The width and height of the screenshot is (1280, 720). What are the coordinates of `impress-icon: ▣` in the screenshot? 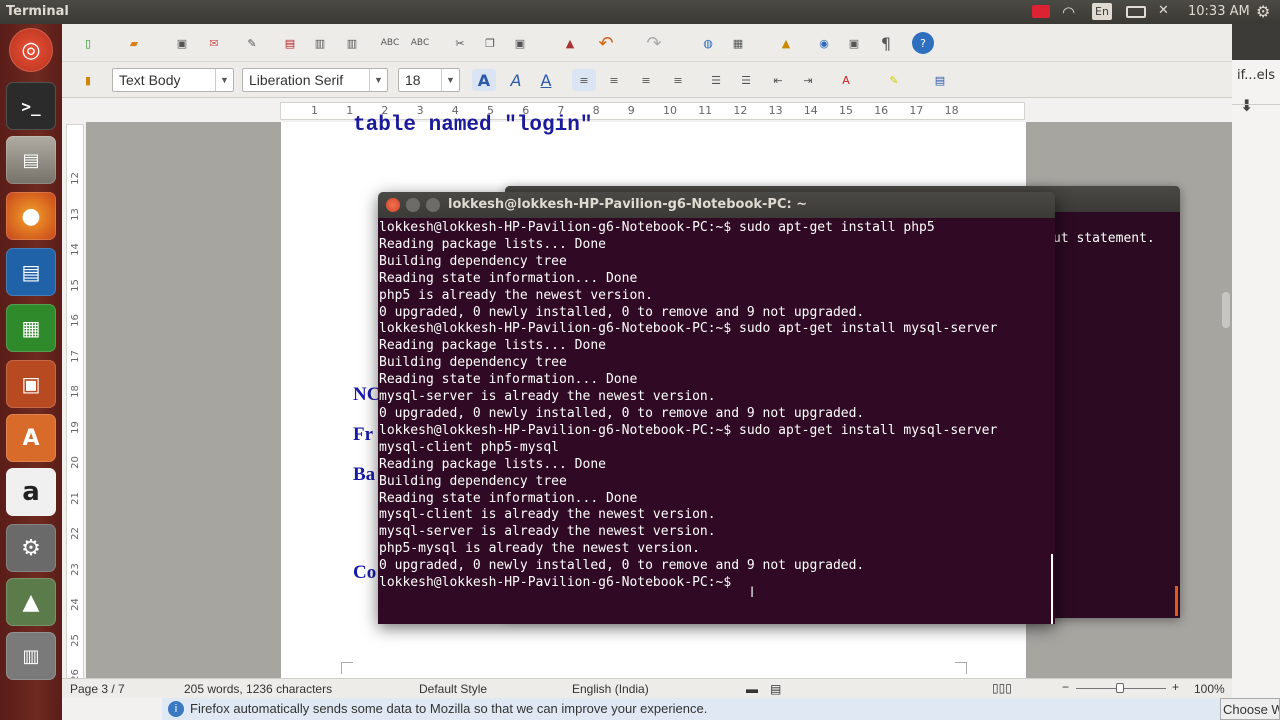 It's located at (31, 384).